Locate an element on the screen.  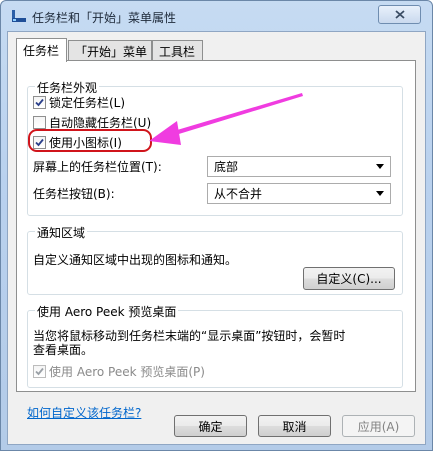
lock-taskbar-checkbox is located at coordinates (39, 102).